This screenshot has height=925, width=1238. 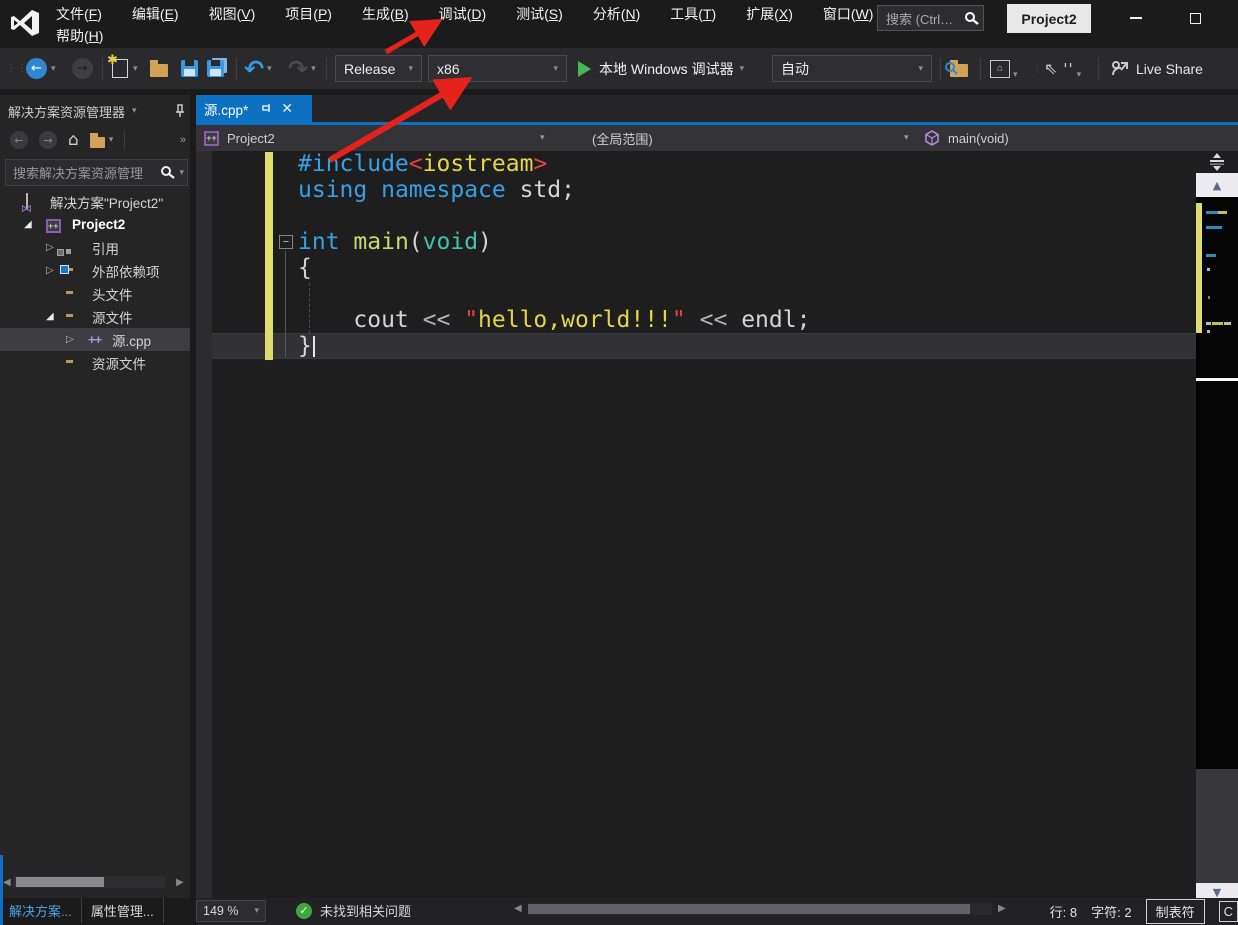 What do you see at coordinates (95, 293) in the screenshot?
I see `tree-item-头文件: 头文件` at bounding box center [95, 293].